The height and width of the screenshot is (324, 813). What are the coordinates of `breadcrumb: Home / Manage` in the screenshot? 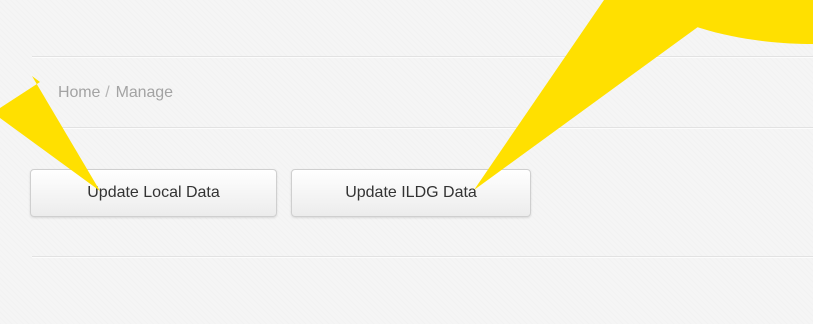 It's located at (115, 93).